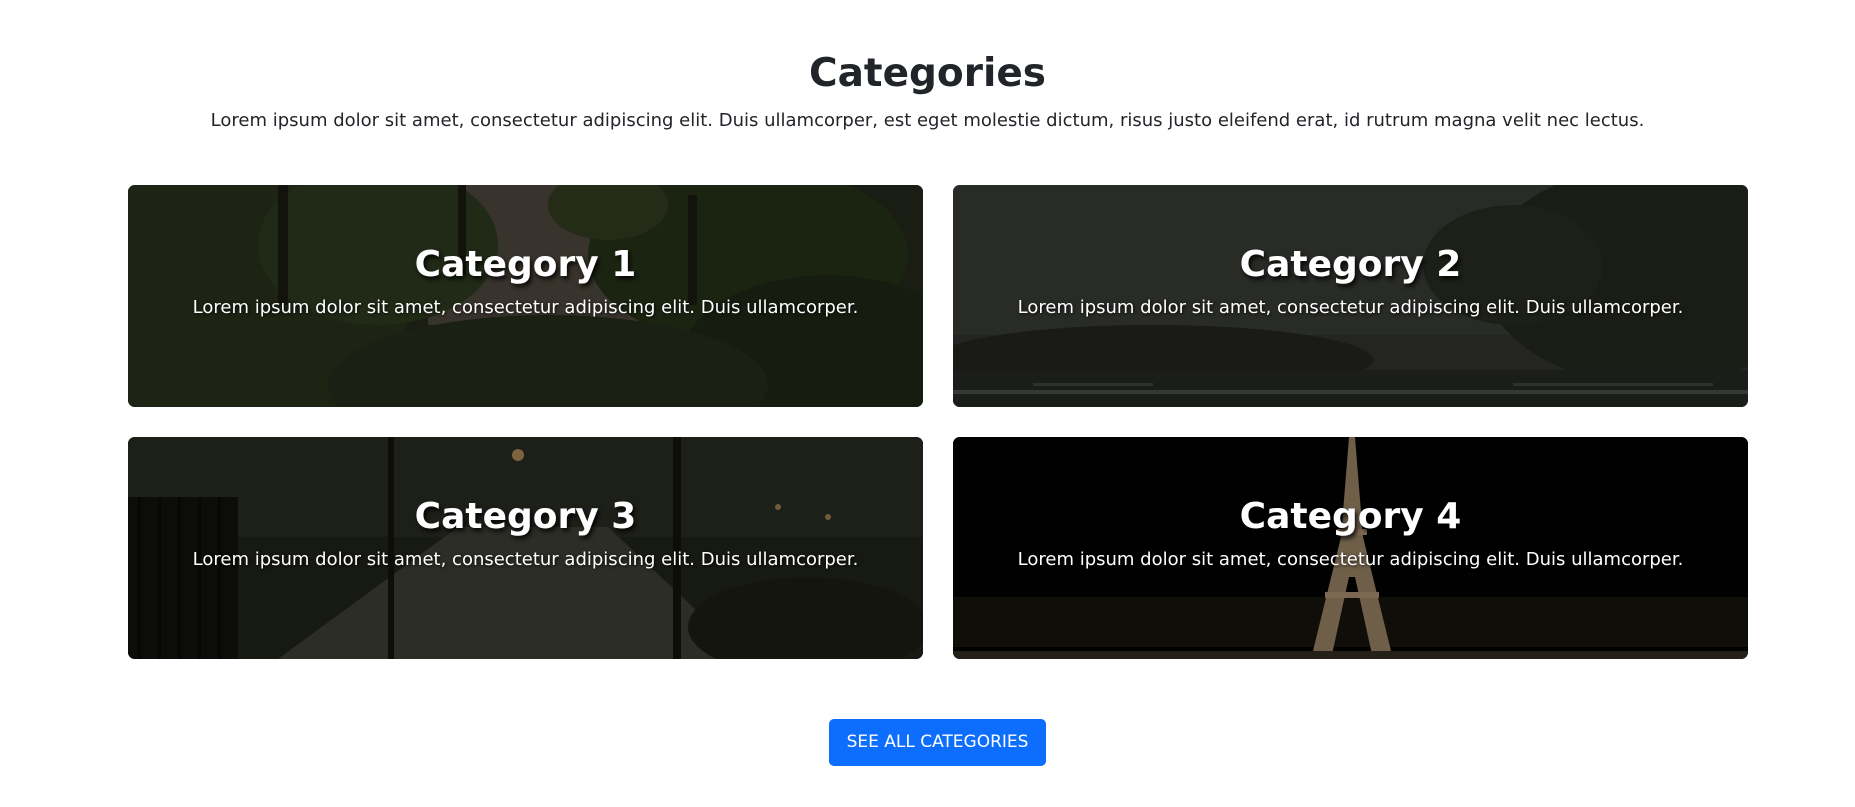 The width and height of the screenshot is (1855, 807). I want to click on see-all-categories-button: SEE ALL CATEGORIES, so click(937, 742).